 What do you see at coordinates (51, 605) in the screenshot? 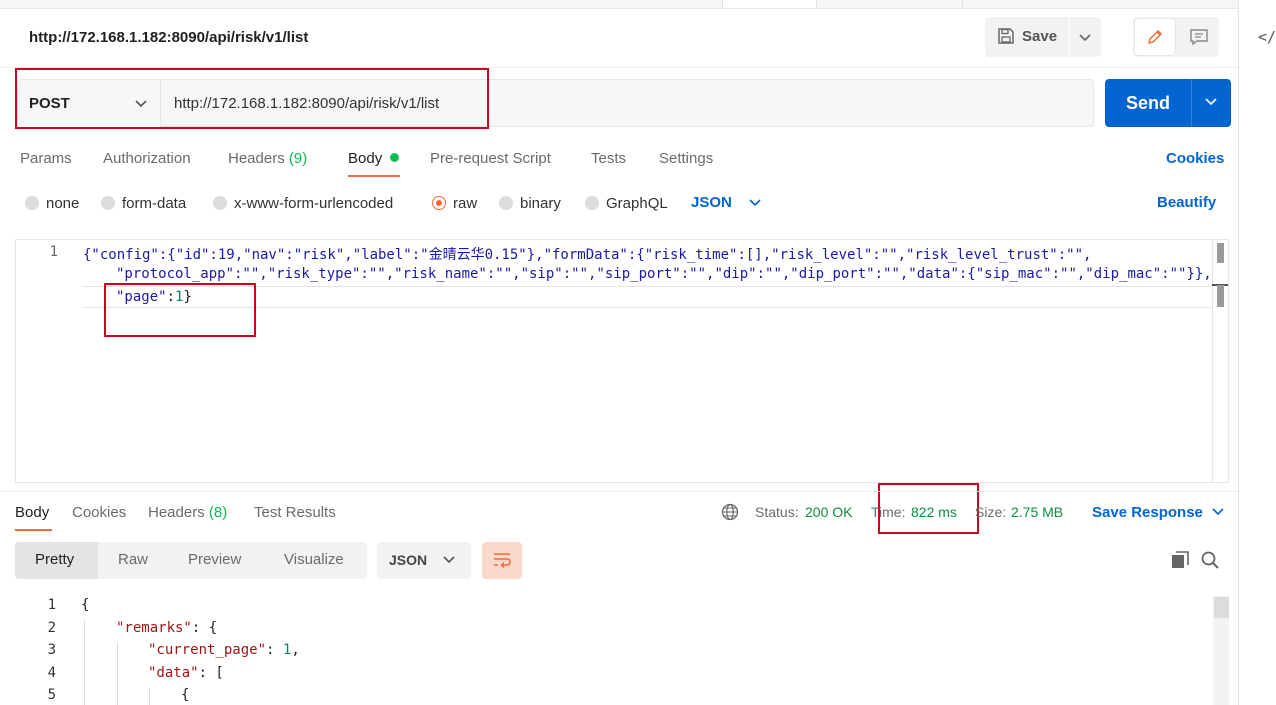
I see `response-line-number: 1` at bounding box center [51, 605].